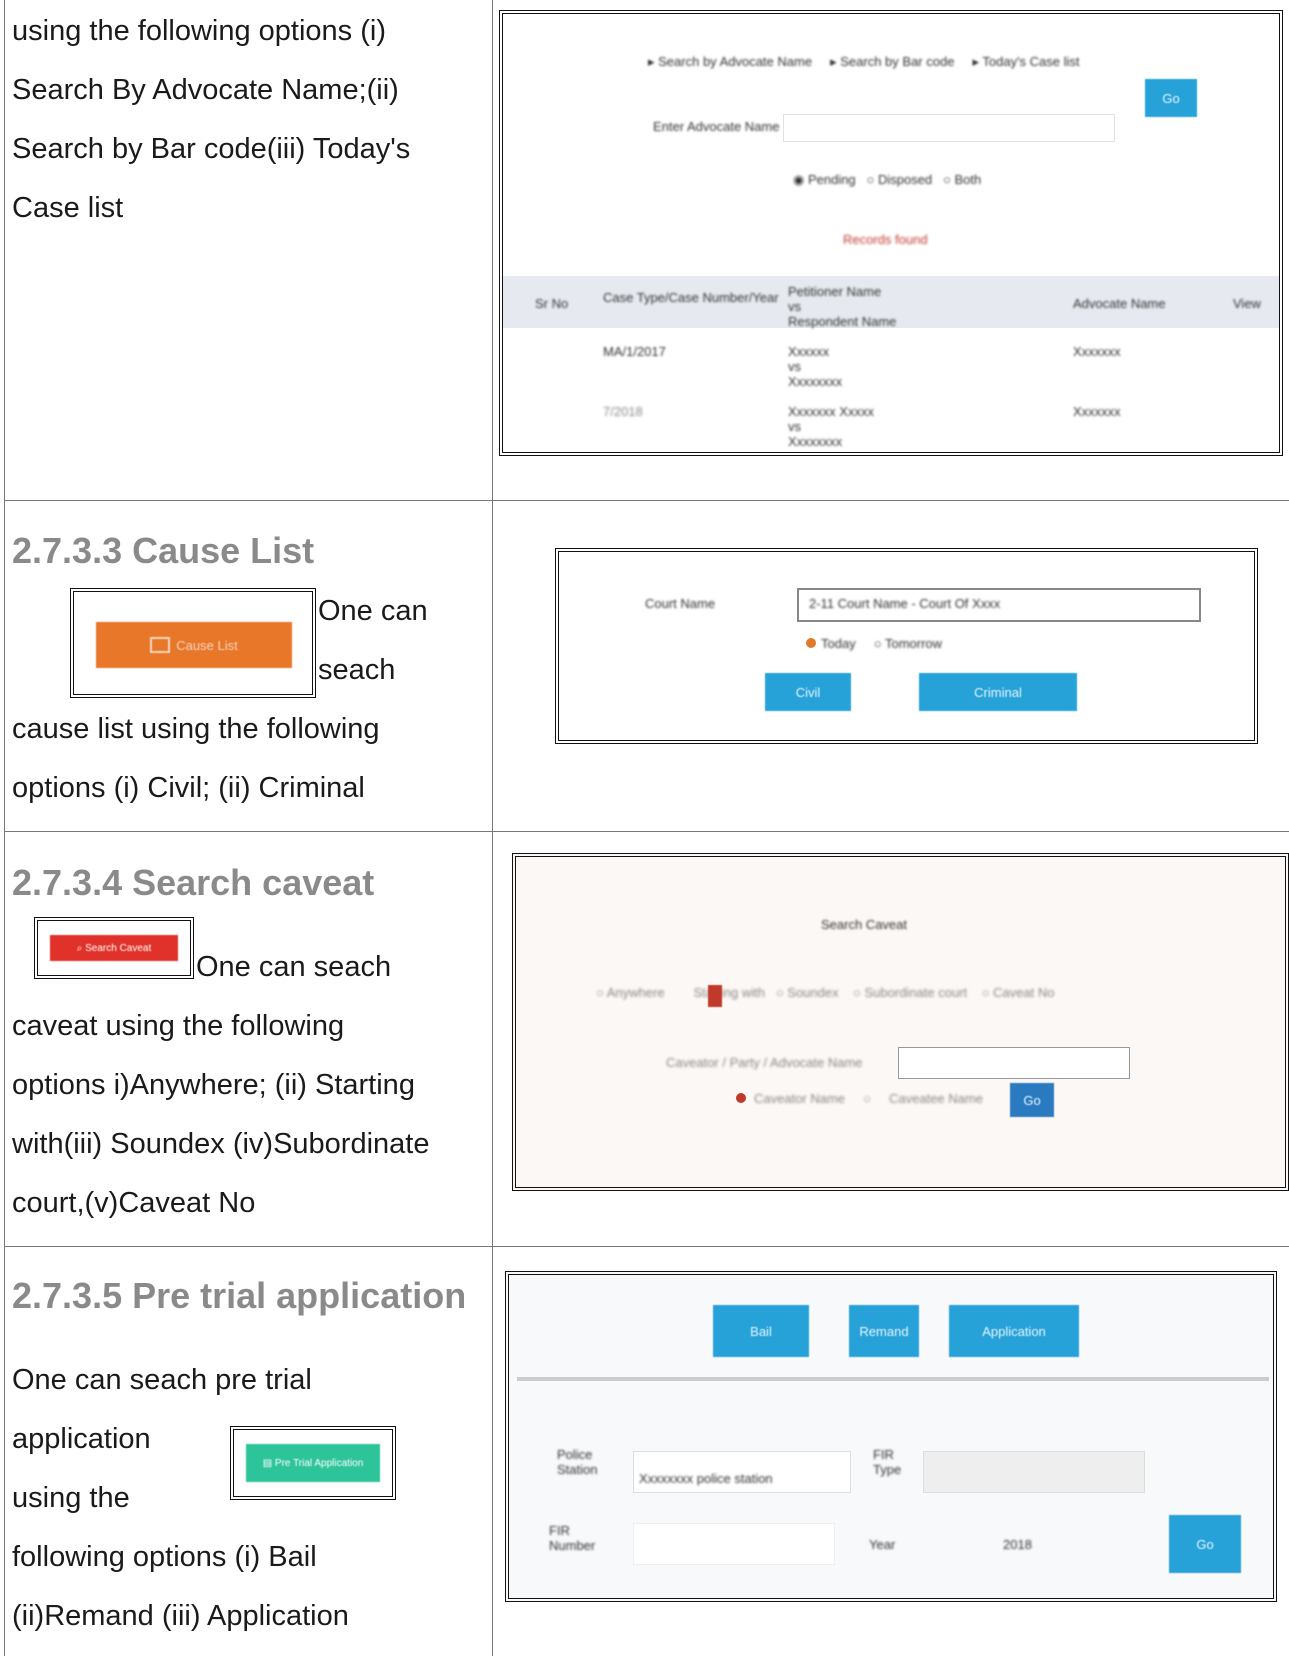 Image resolution: width=1289 pixels, height=1656 pixels. I want to click on table-row-1: MA/1/2017, so click(634, 351).